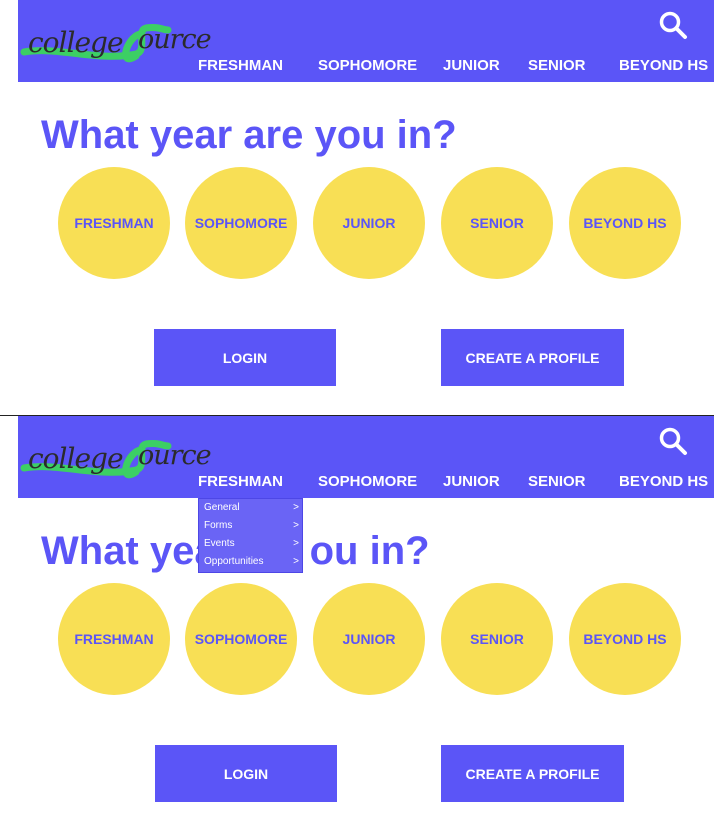 This screenshot has width=714, height=831. Describe the element at coordinates (129, 551) in the screenshot. I see `page-title-part1: What yea` at that location.